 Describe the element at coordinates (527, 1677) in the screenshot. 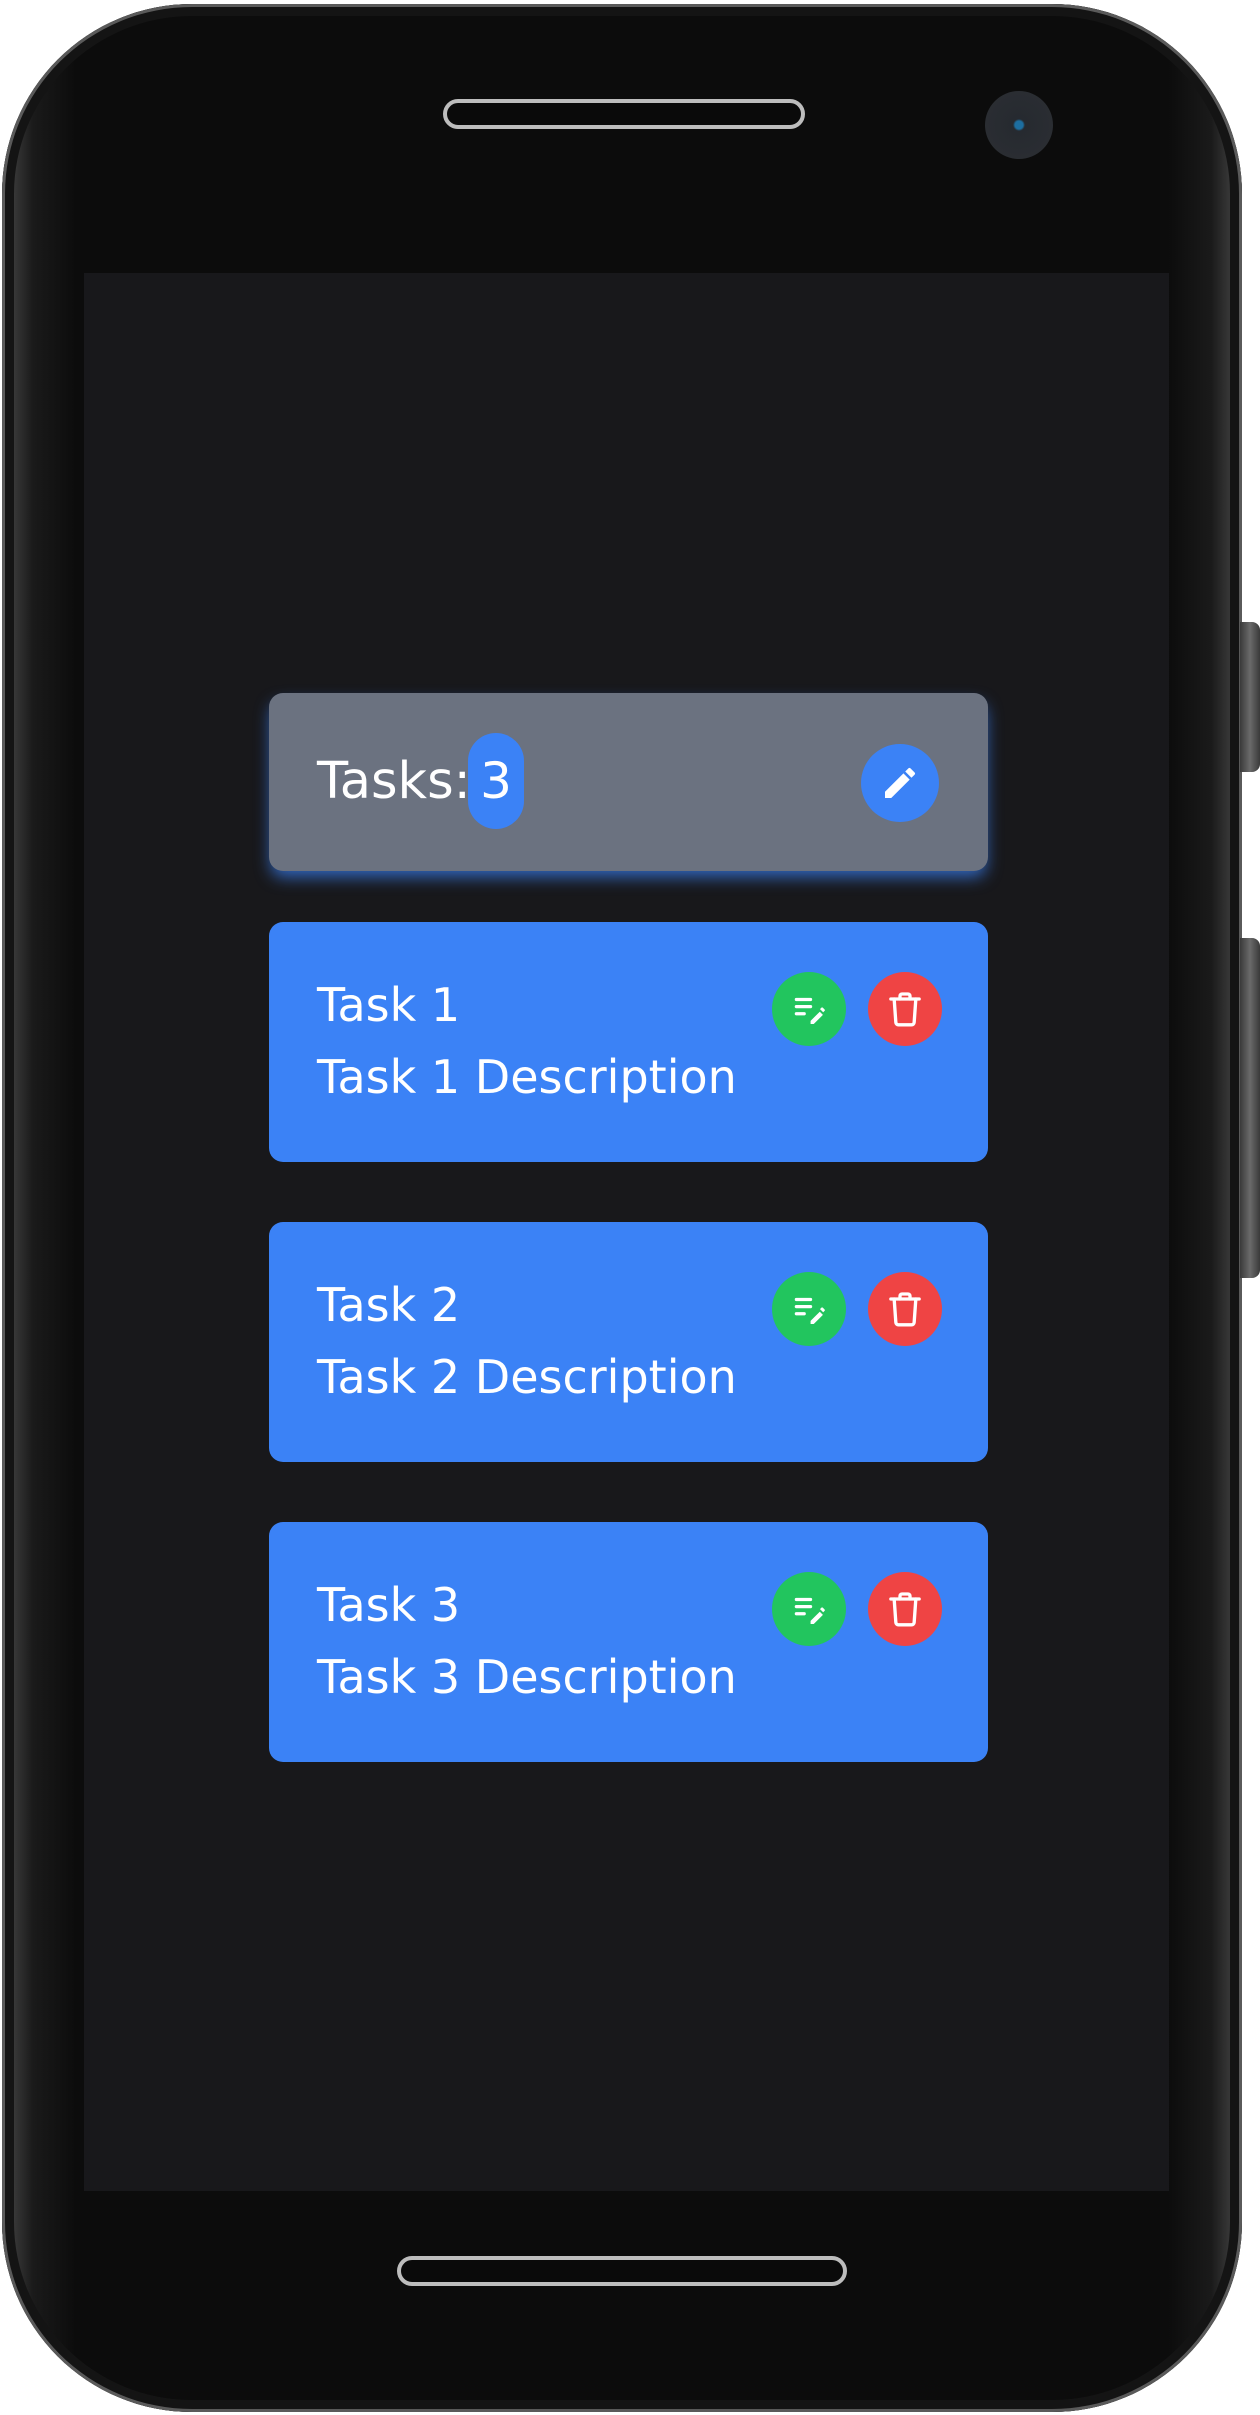

I see `task-description: Task 3 Description` at that location.